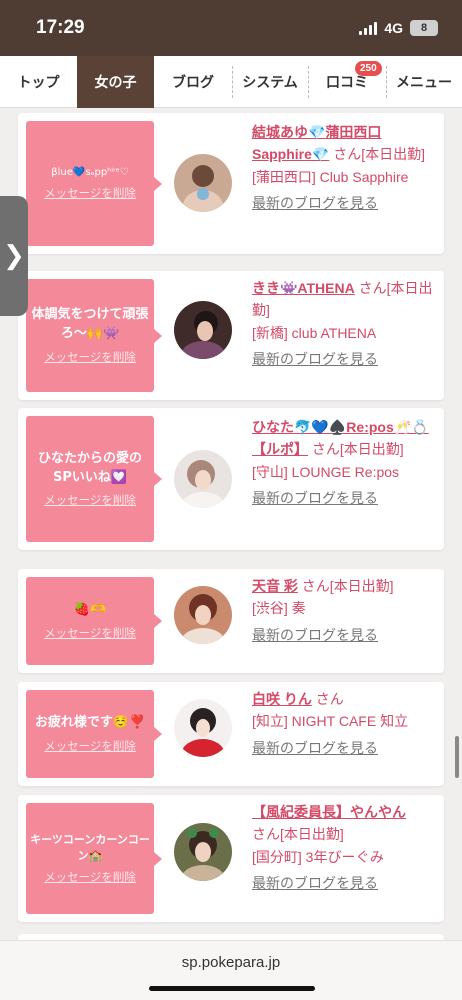 This screenshot has width=462, height=1000. What do you see at coordinates (330, 721) in the screenshot?
I see `shop-location: [知立] NIGHT CAFE 知立` at bounding box center [330, 721].